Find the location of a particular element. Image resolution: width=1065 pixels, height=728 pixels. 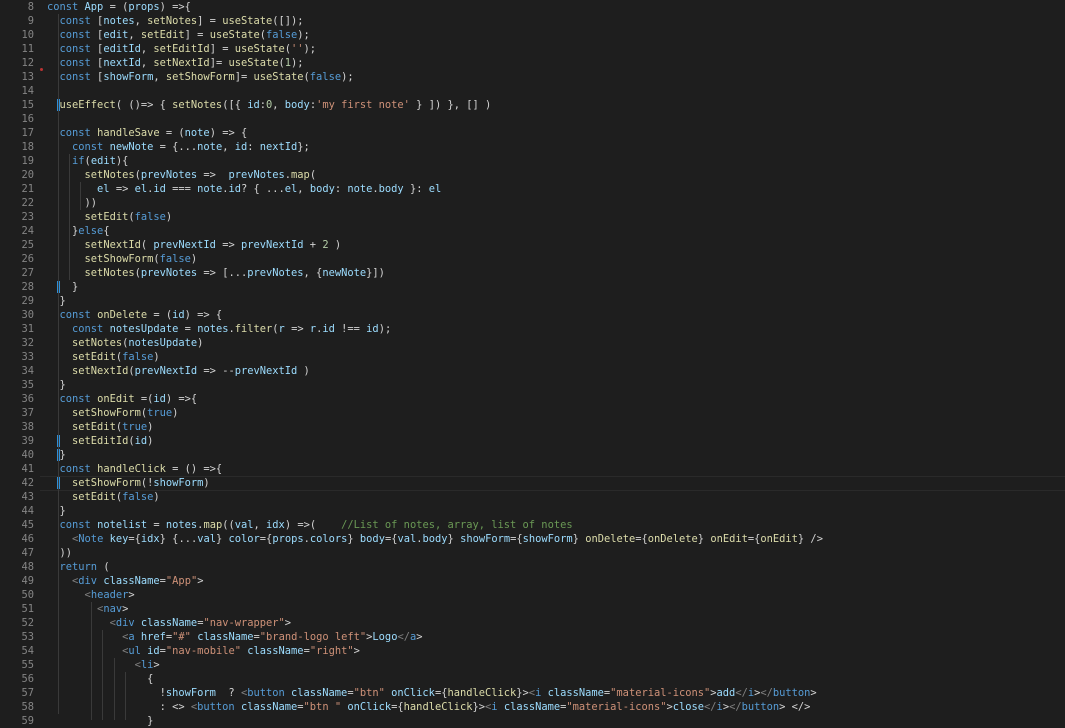

code-line: 40 } is located at coordinates (532, 455).